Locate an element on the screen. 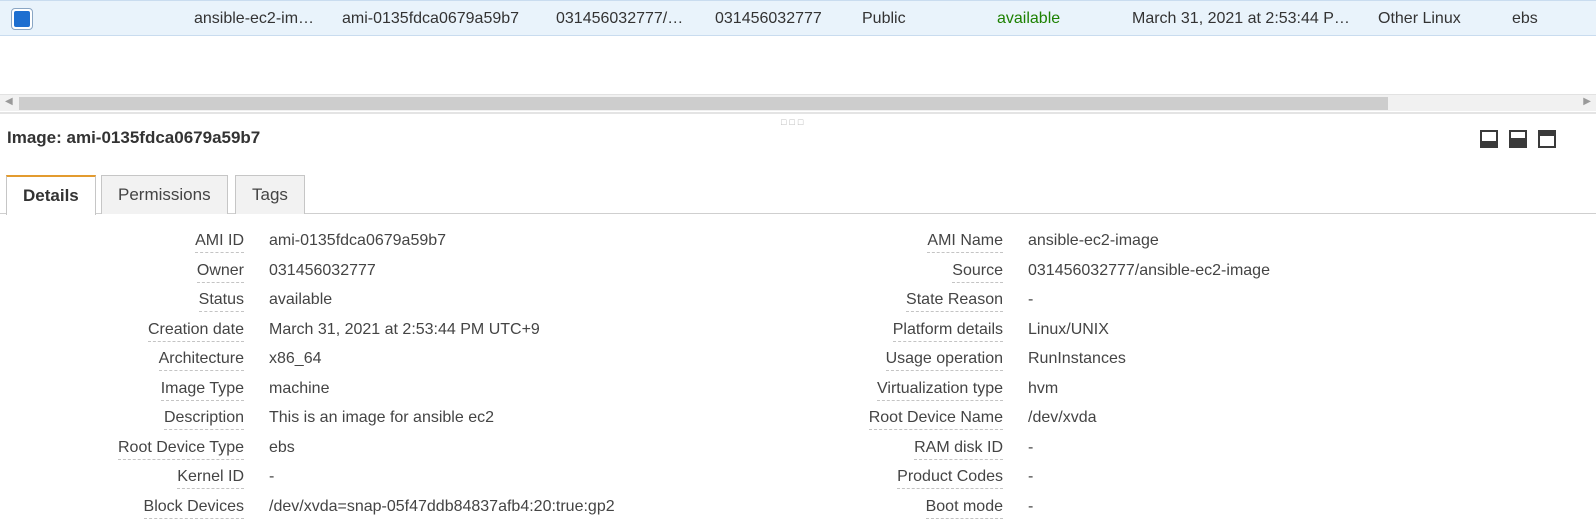 The height and width of the screenshot is (527, 1596). cell-ami-id: ami-0135fdca0679a59b7 is located at coordinates (431, 18).